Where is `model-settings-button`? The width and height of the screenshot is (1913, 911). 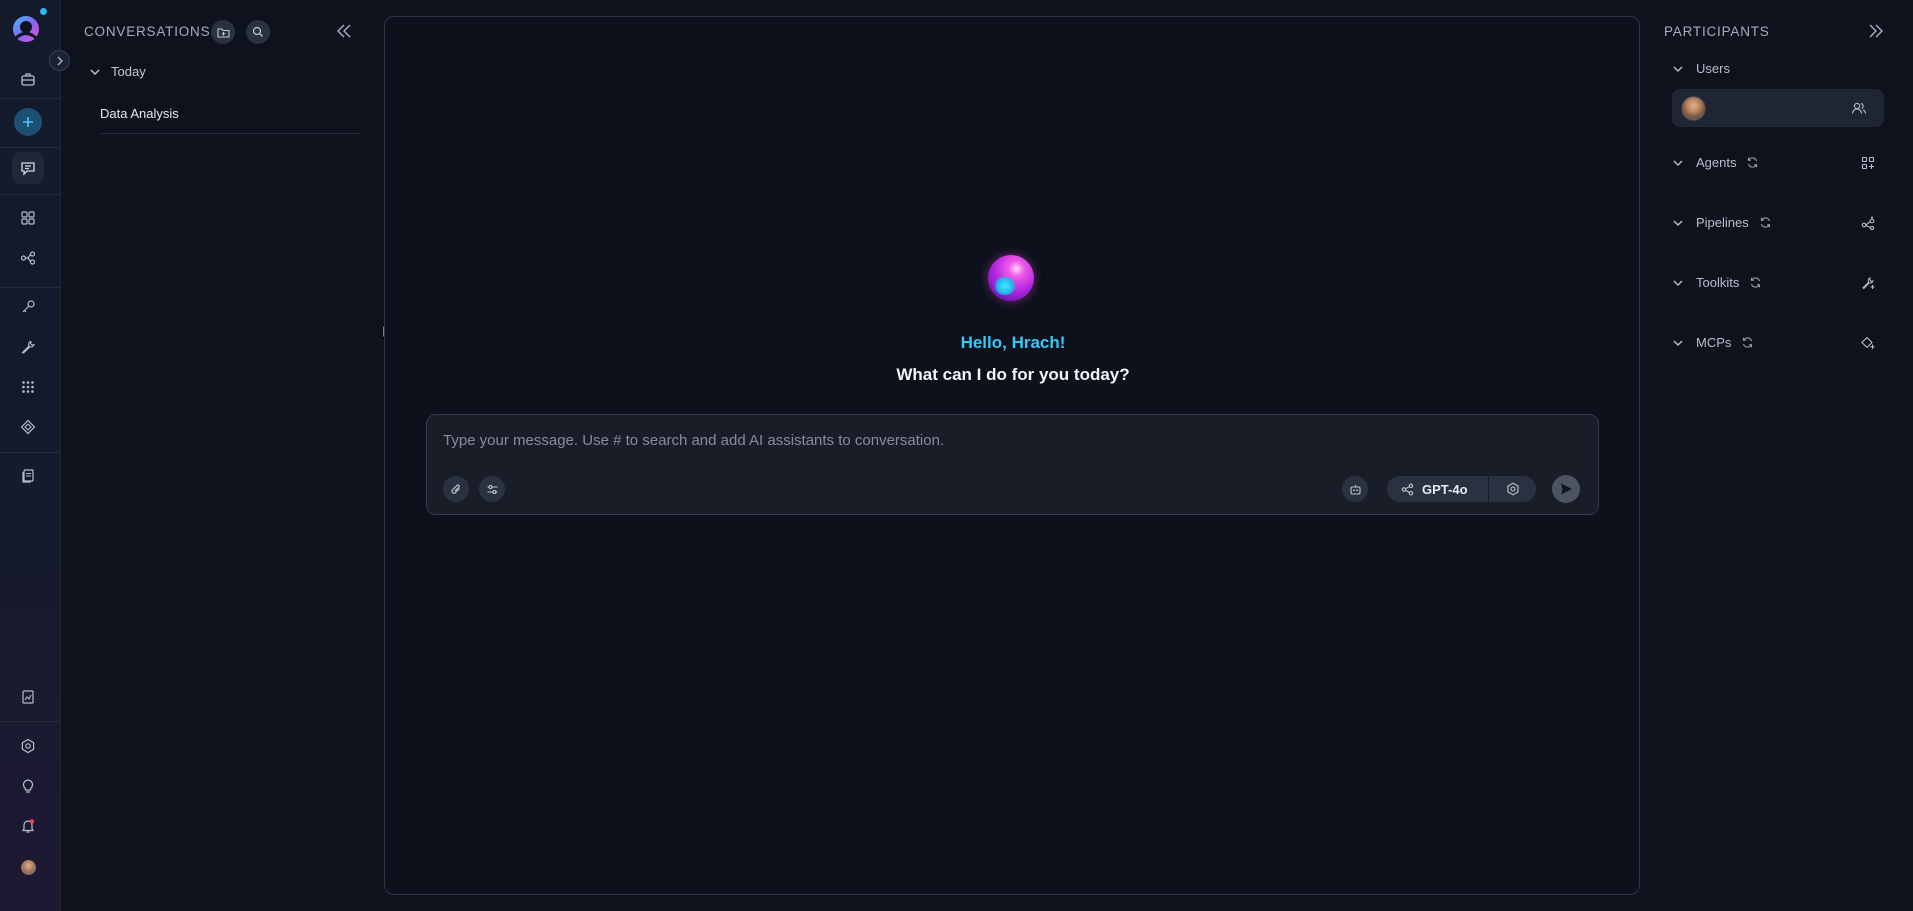 model-settings-button is located at coordinates (1512, 489).